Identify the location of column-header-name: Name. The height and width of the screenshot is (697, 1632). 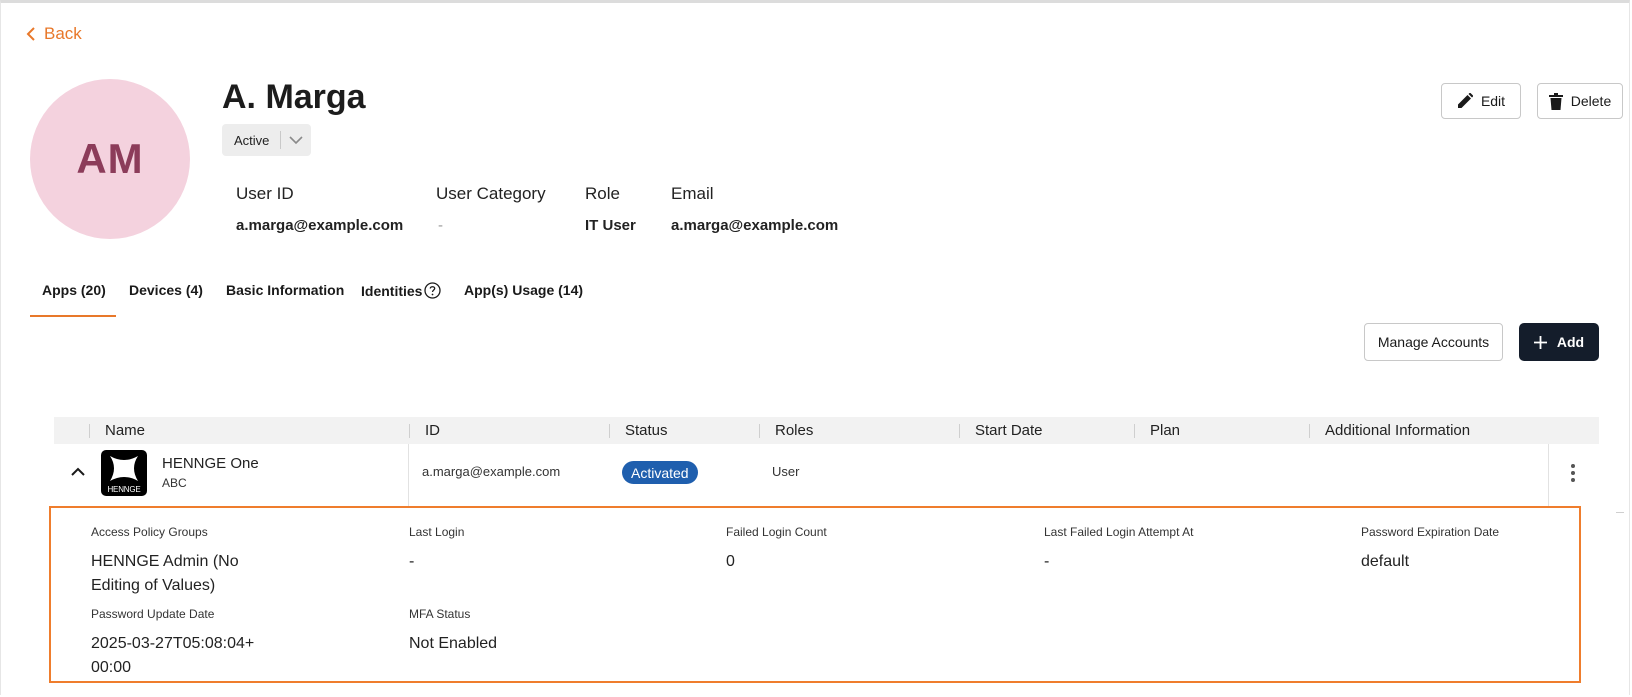
(125, 430).